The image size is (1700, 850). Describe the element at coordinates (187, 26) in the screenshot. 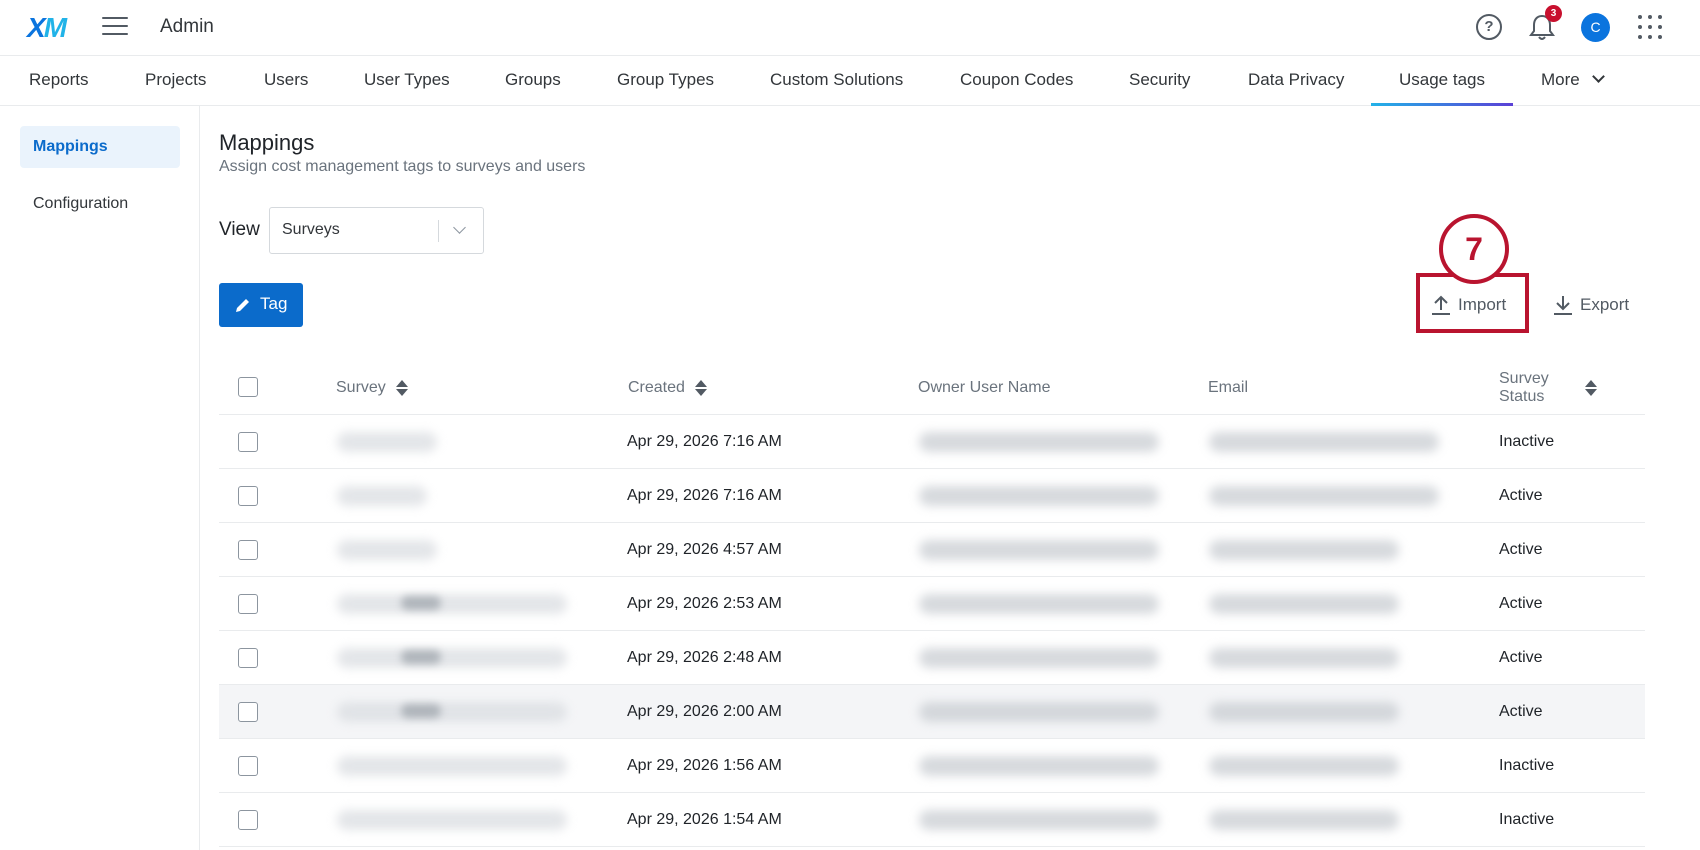

I see `app-title: Admin` at that location.